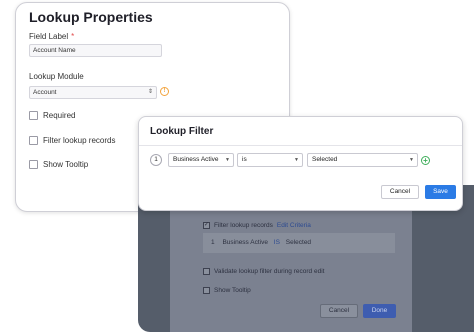  I want to click on filter-lookup-label: Filter lookup records, so click(79, 140).